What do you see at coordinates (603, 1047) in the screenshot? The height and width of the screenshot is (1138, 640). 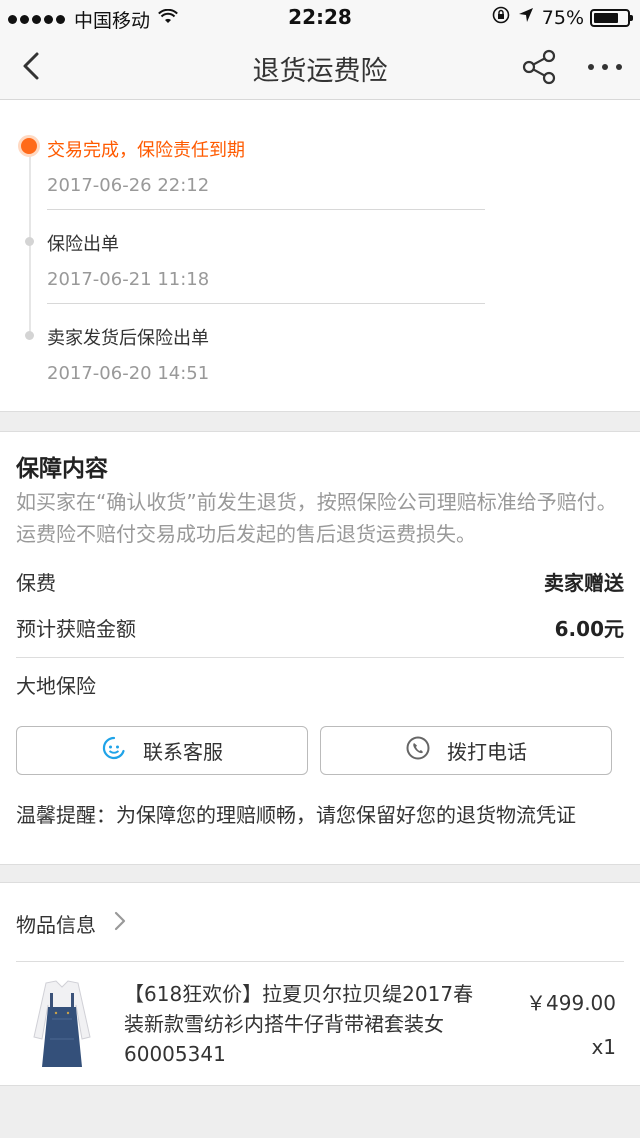 I see `product-quantity: x1` at bounding box center [603, 1047].